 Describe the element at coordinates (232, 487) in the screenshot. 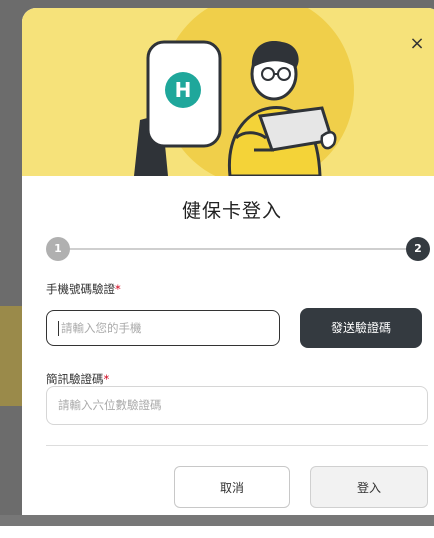

I see `cancel-button: 取消` at that location.